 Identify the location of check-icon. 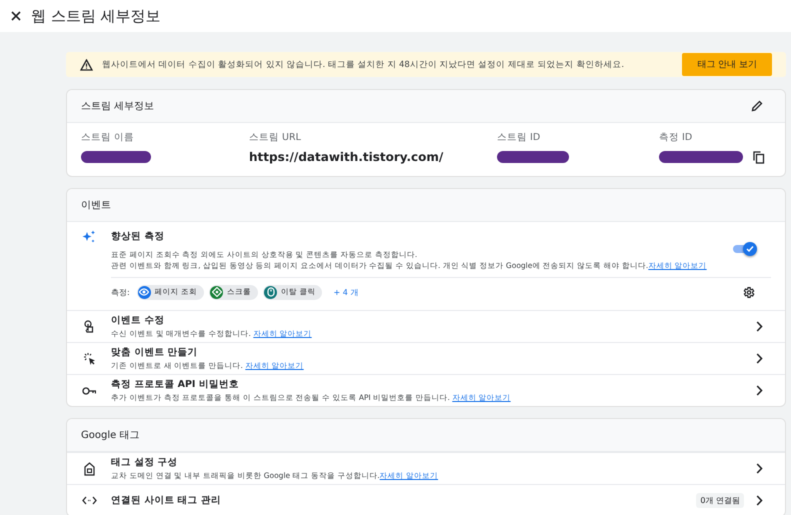
(750, 249).